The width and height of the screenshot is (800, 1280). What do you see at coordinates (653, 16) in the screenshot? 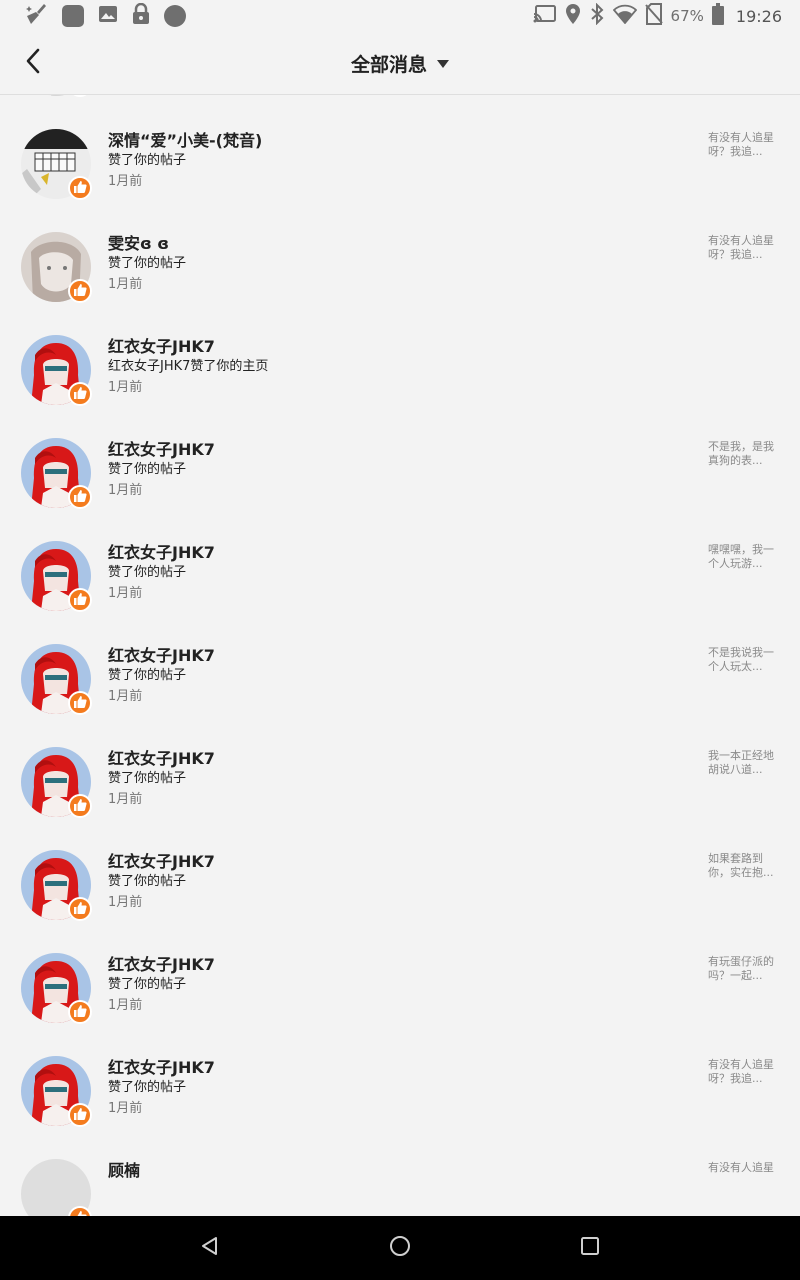
I see `no-sim-icon` at bounding box center [653, 16].